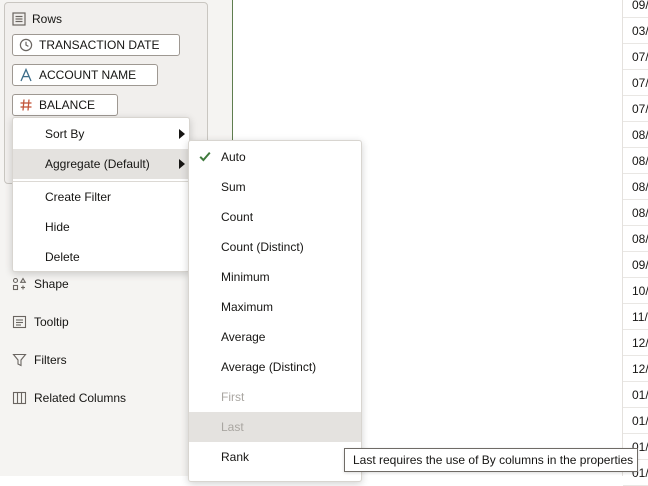 The width and height of the screenshot is (648, 486). What do you see at coordinates (26, 75) in the screenshot?
I see `text-type-icon` at bounding box center [26, 75].